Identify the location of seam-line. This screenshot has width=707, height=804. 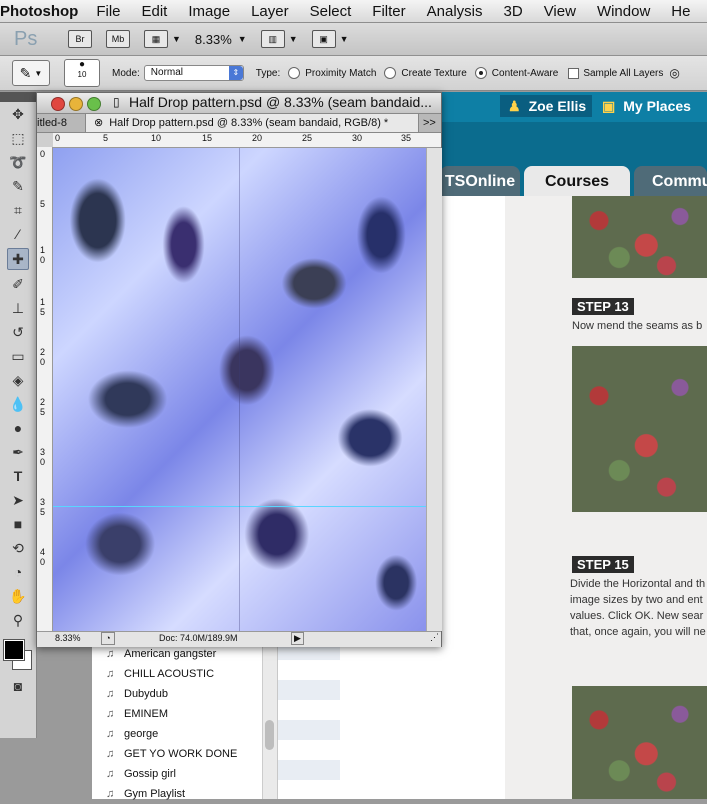
(239, 389).